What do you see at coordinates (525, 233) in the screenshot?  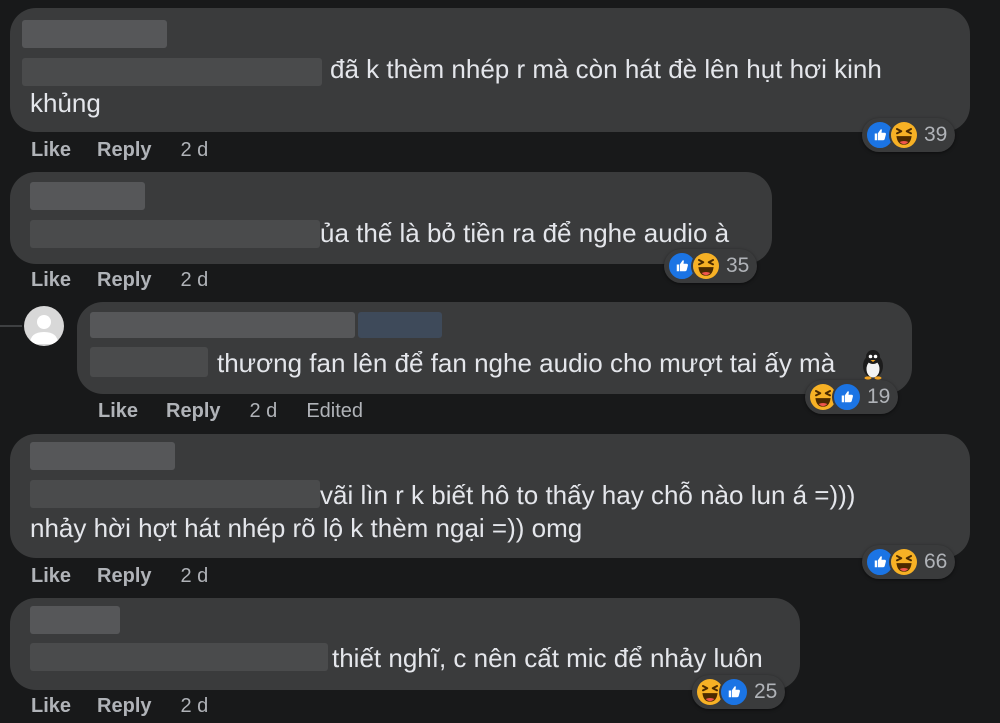 I see `comment-text: ủa thế là bỏ tiền ra để nghe audio à` at bounding box center [525, 233].